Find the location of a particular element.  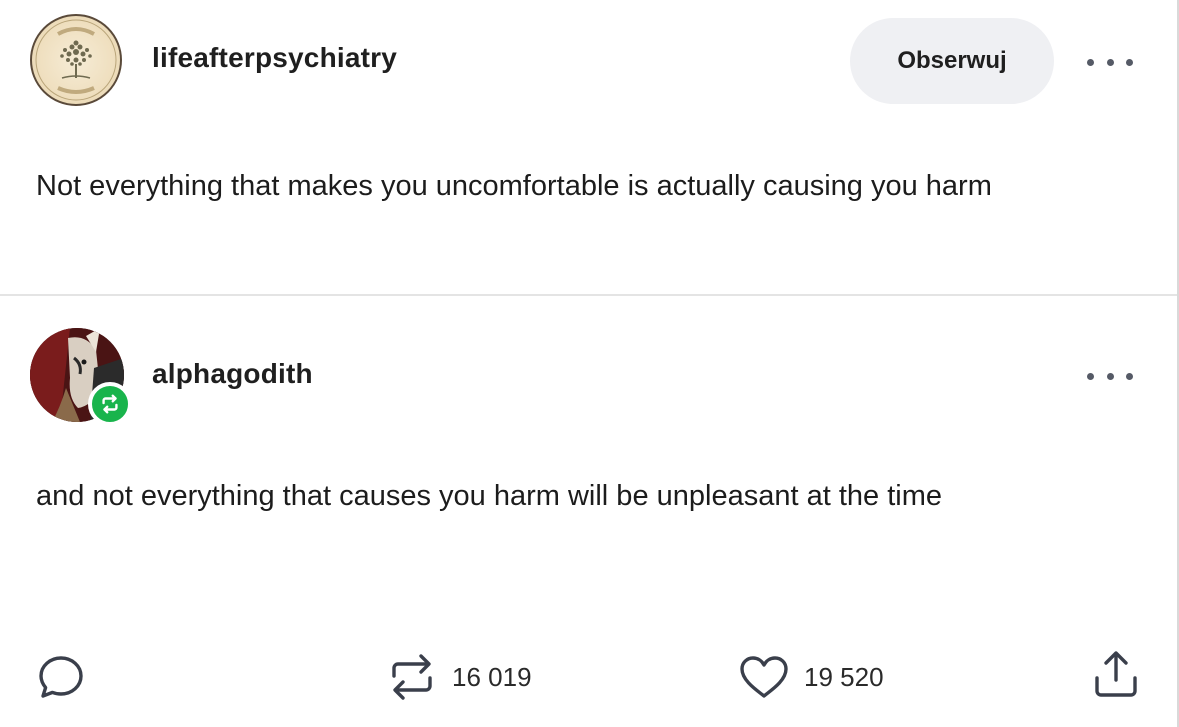

heart-icon is located at coordinates (764, 677).